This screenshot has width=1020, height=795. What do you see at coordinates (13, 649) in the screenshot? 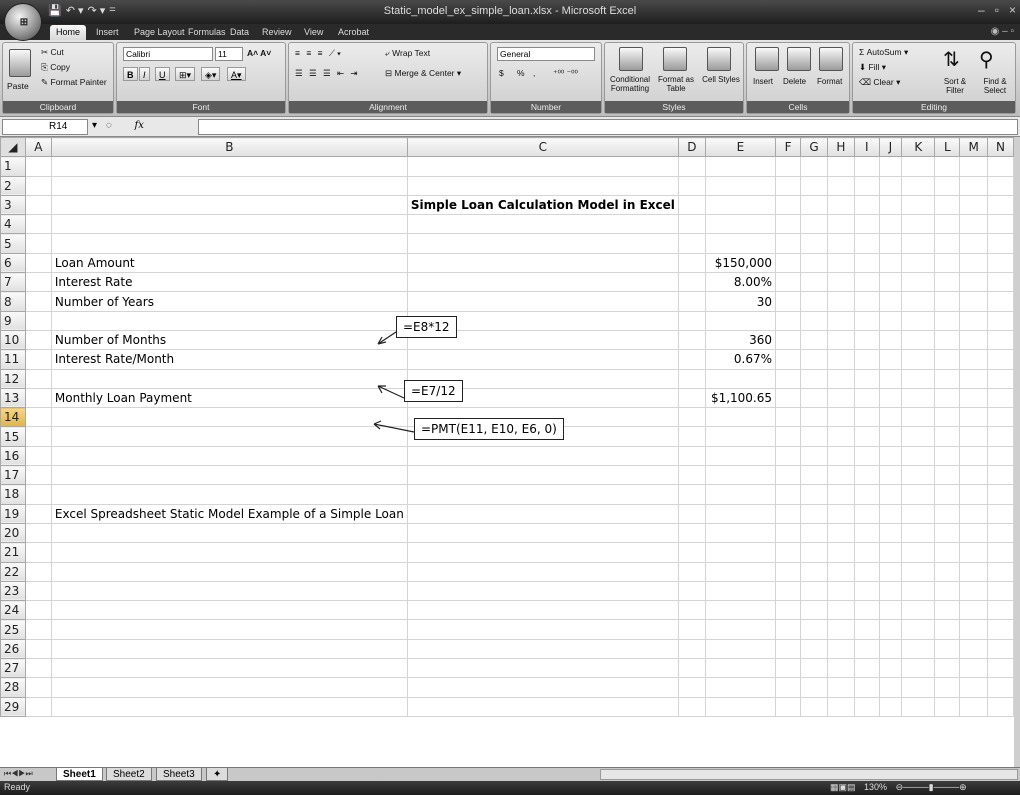
I see `row-header: 26` at bounding box center [13, 649].